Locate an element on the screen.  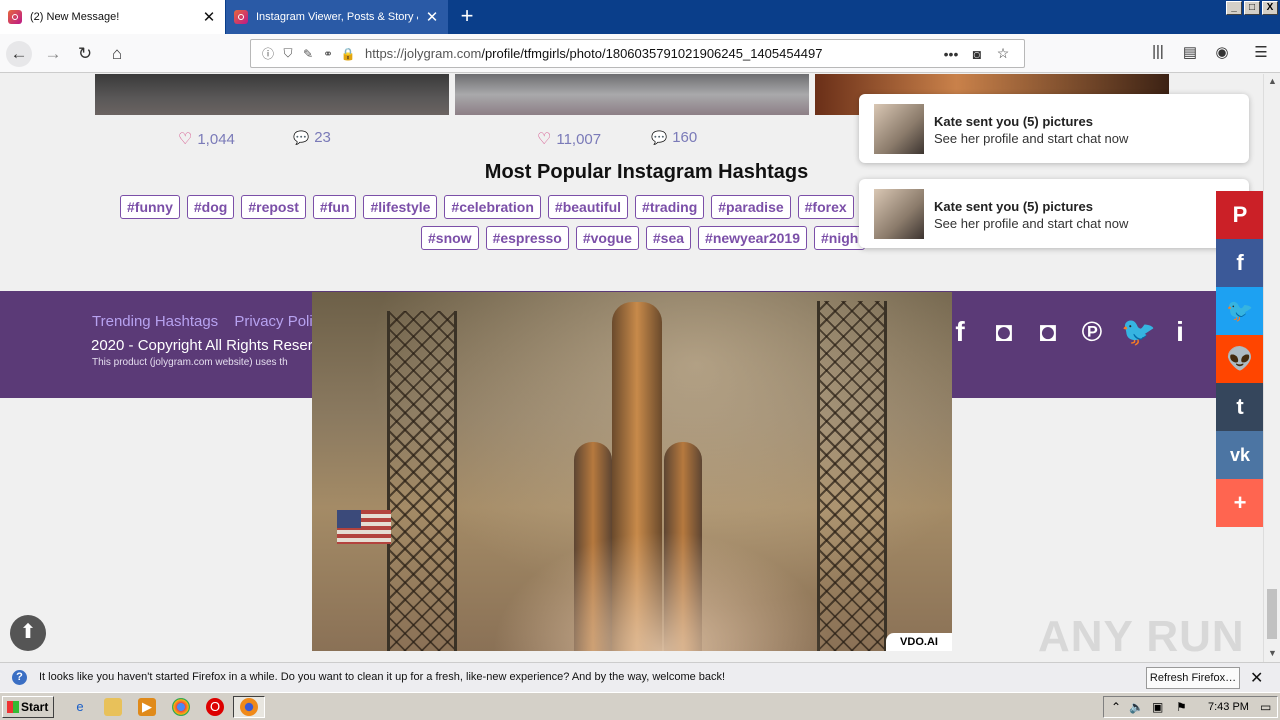
reload-button: ↻ is located at coordinates (85, 54).